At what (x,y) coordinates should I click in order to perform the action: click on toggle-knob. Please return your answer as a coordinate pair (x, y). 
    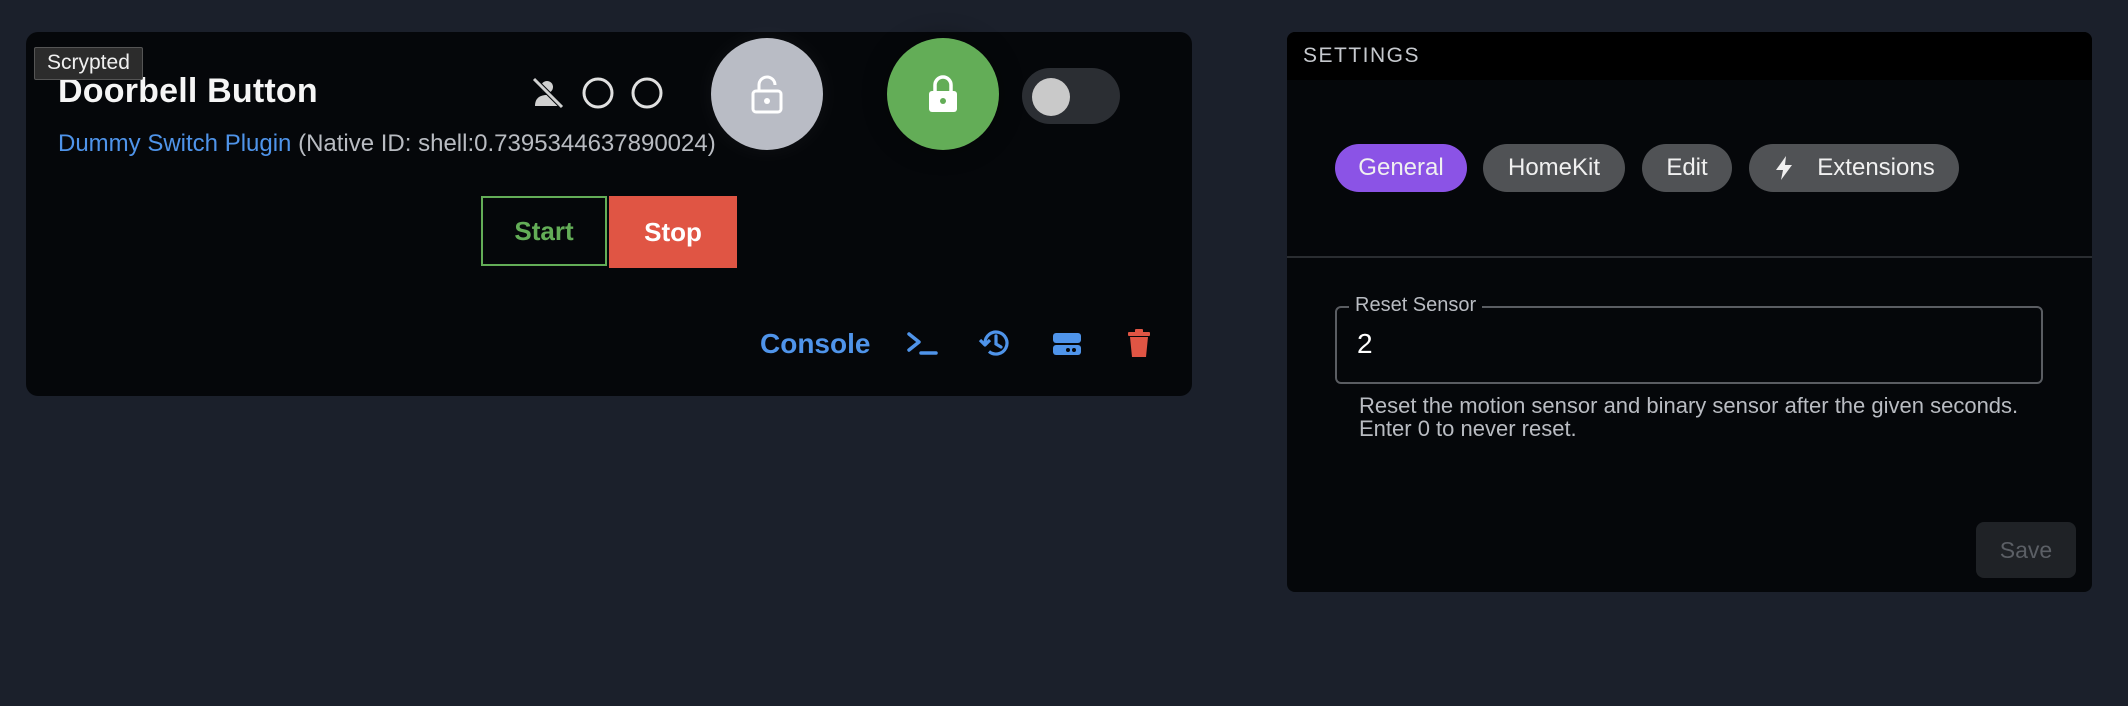
    Looking at the image, I should click on (1051, 97).